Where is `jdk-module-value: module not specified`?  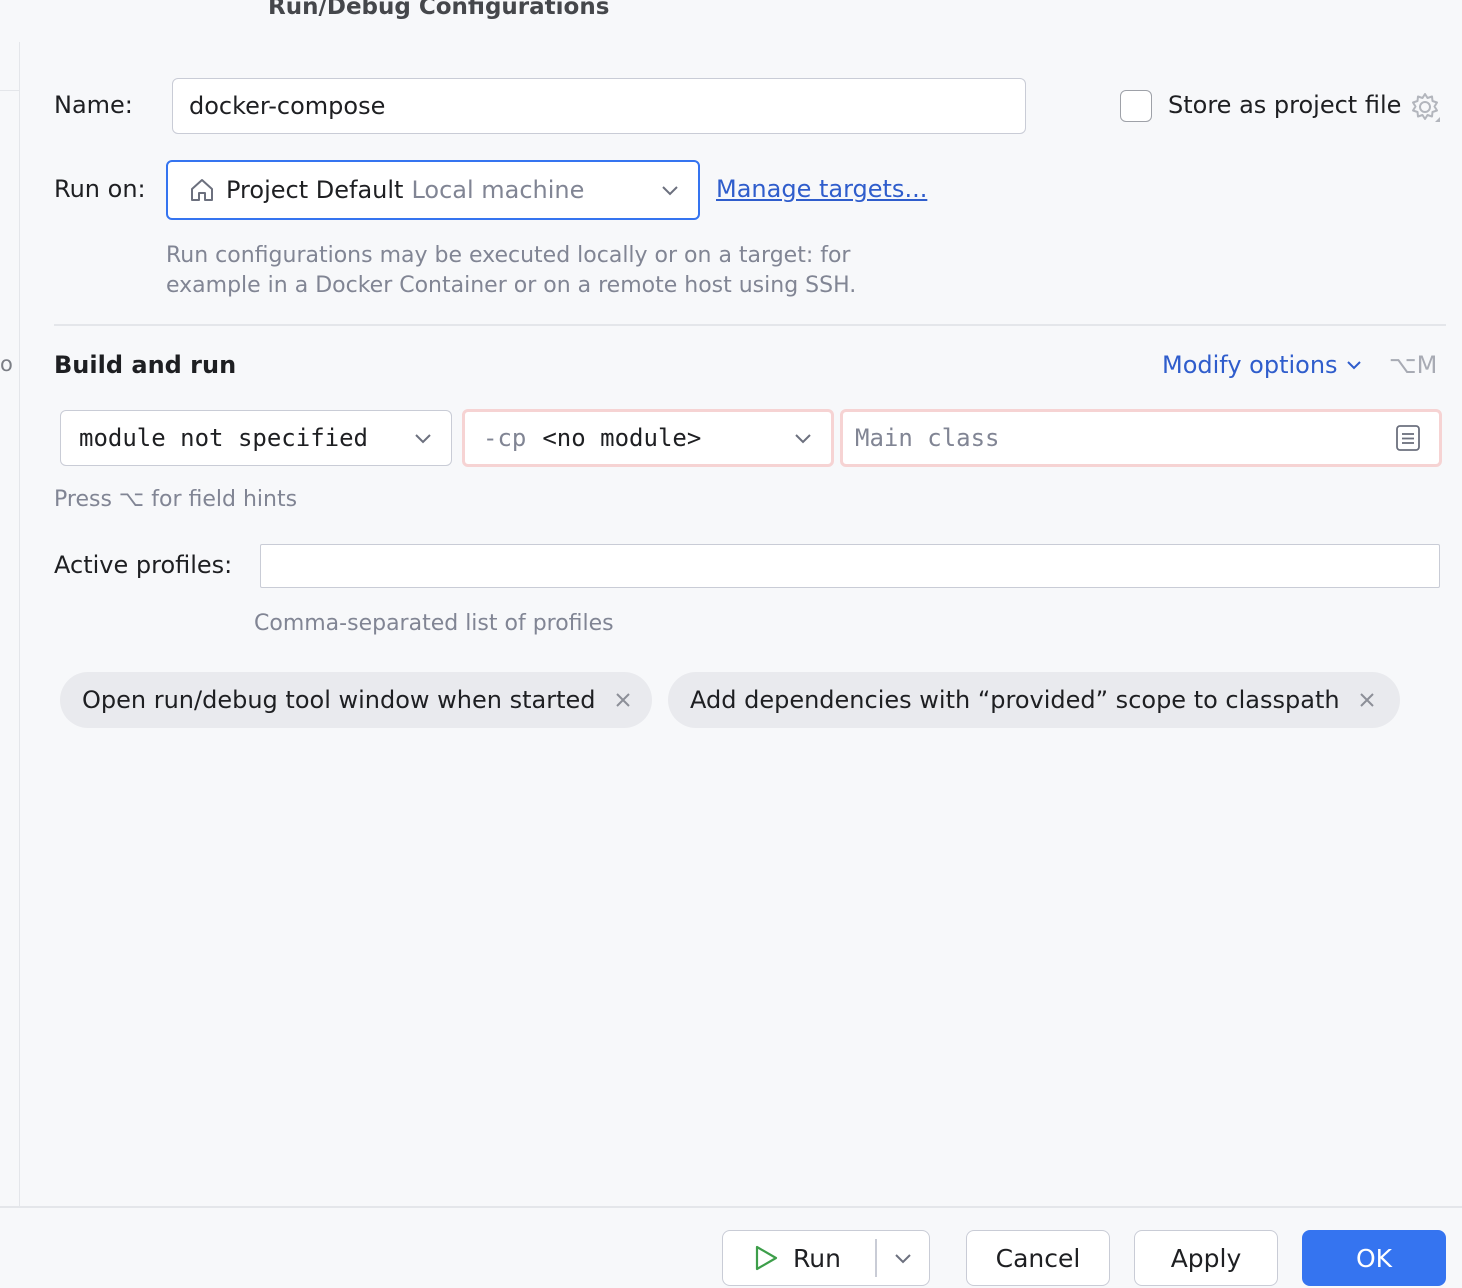
jdk-module-value: module not specified is located at coordinates (223, 438).